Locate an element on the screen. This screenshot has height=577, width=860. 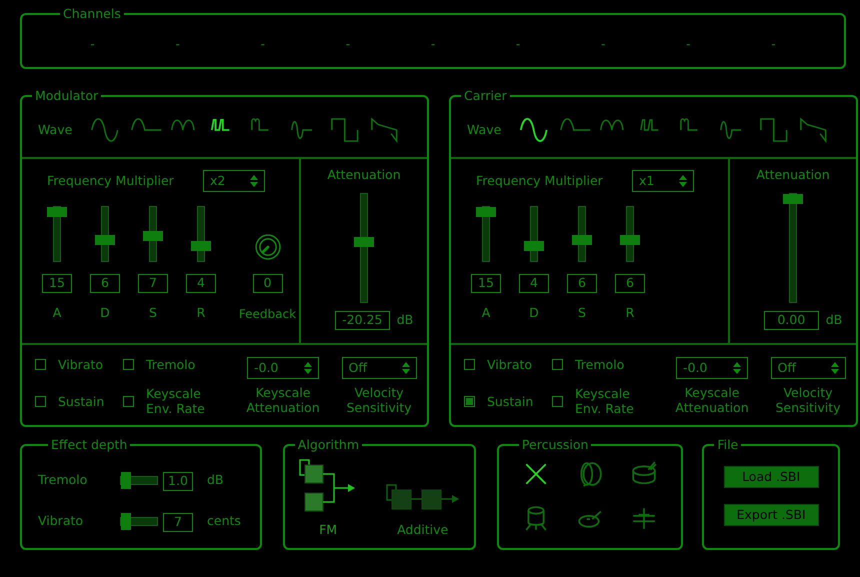
panel-title: Channels is located at coordinates (92, 14).